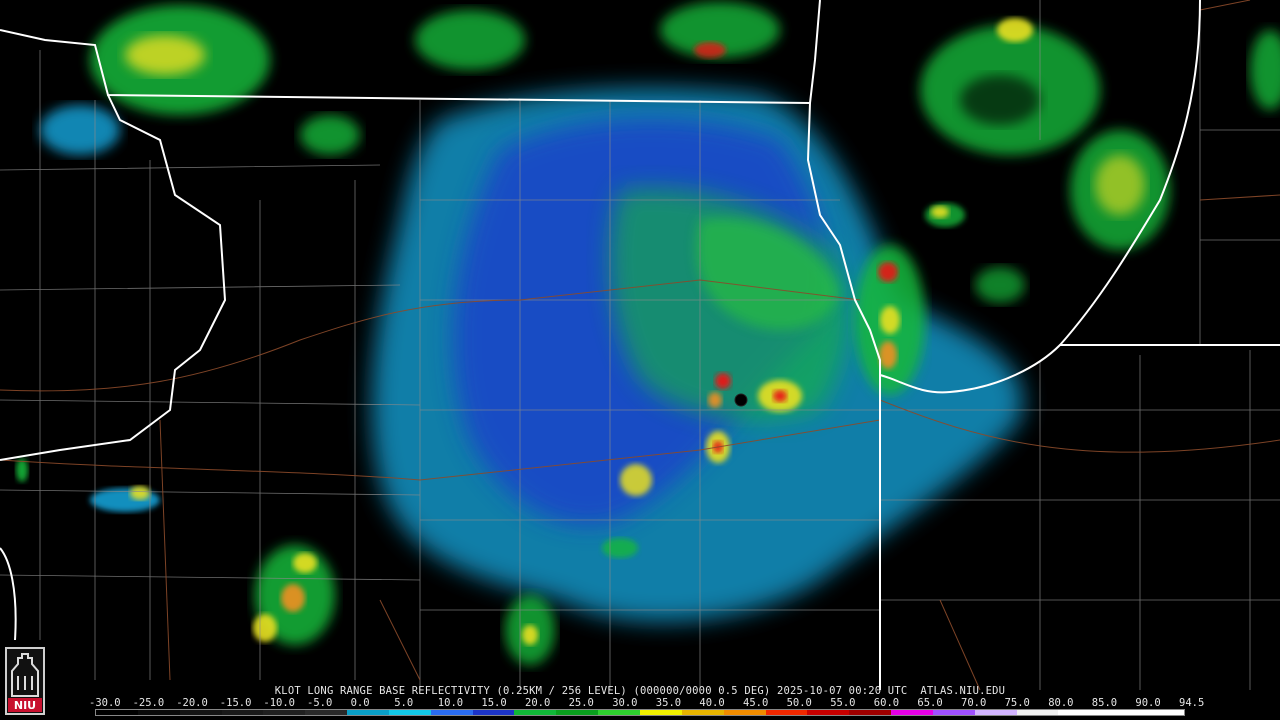 The width and height of the screenshot is (1280, 720). I want to click on scale-label: -5.0, so click(320, 703).